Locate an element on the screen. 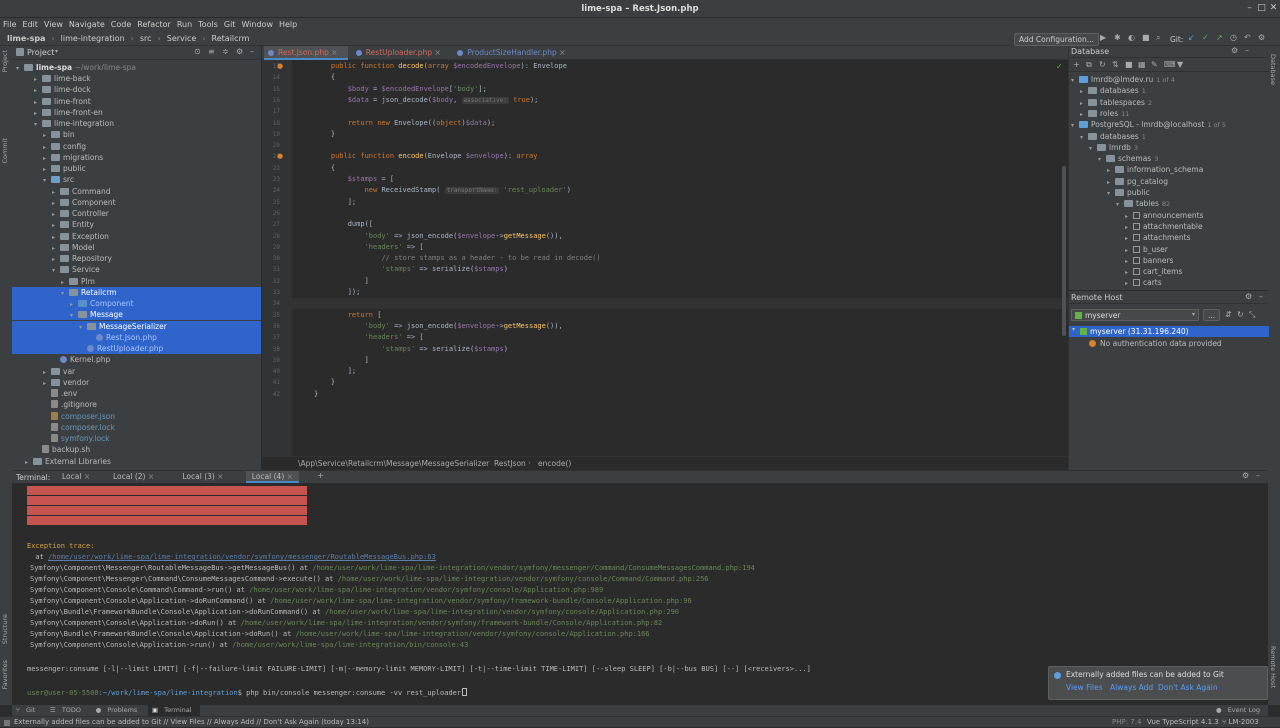 The width and height of the screenshot is (1280, 728). editor-tab: Rest.Json.php × is located at coordinates (306, 53).